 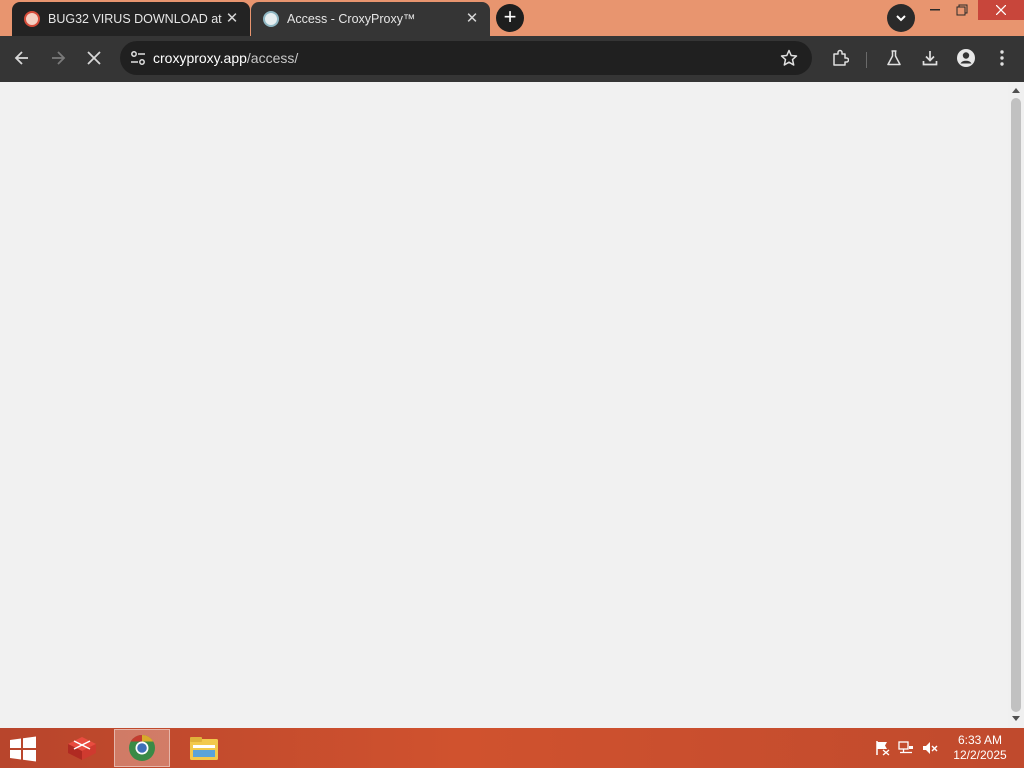 I want to click on clock-time: 6:33 AM, so click(x=980, y=740).